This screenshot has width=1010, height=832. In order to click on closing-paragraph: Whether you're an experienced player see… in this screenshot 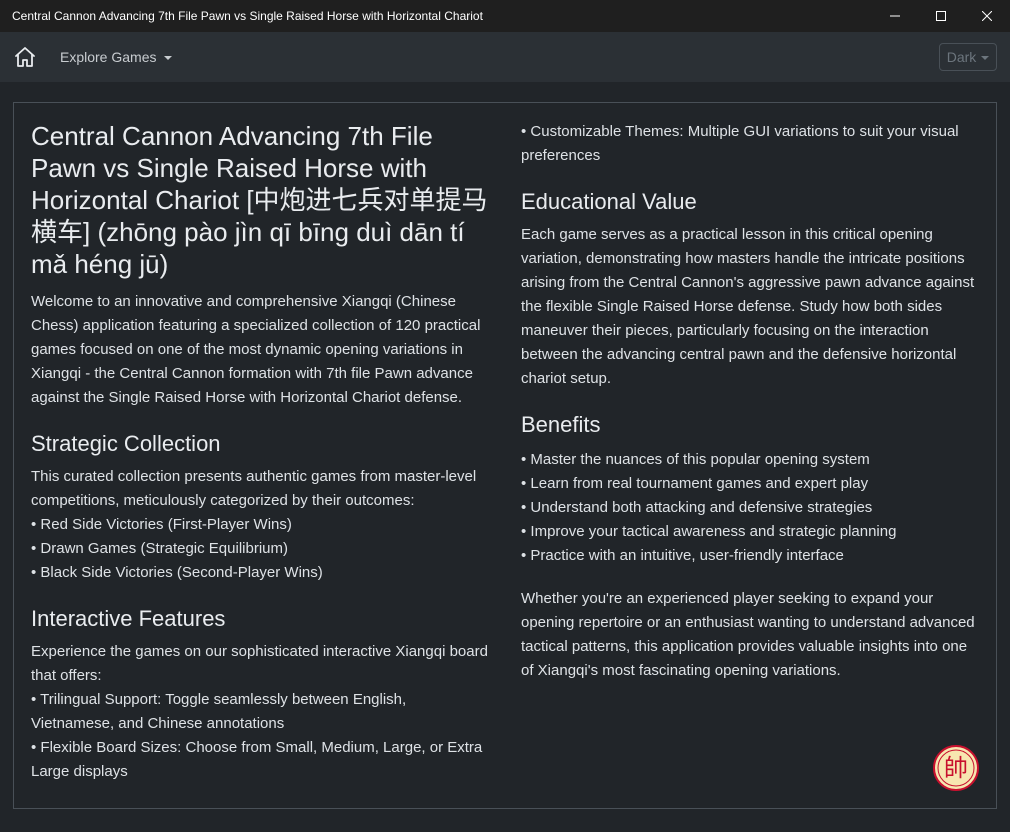, I will do `click(748, 634)`.